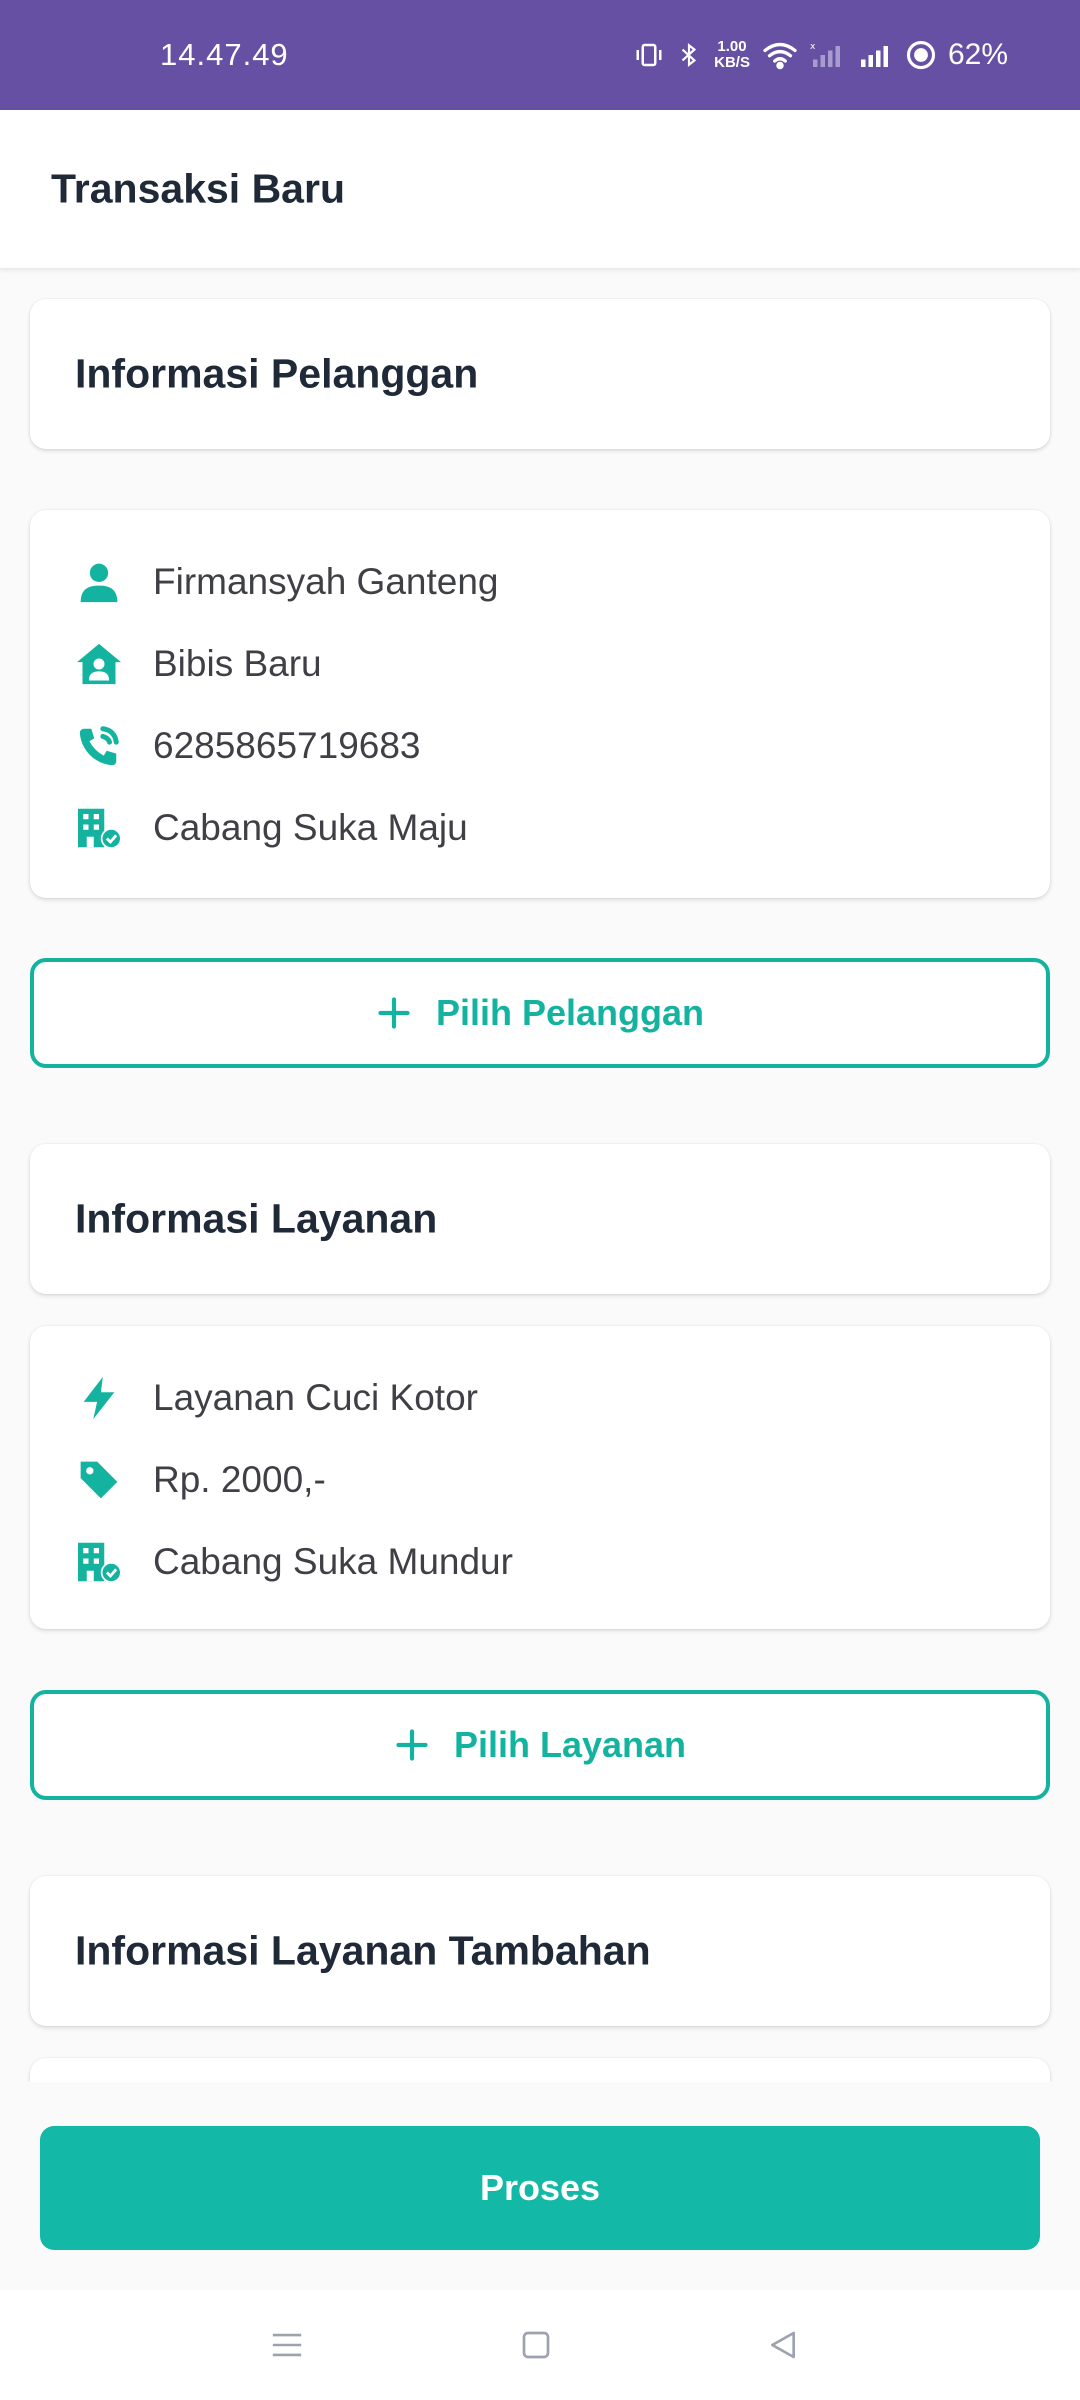 The height and width of the screenshot is (2400, 1080). What do you see at coordinates (813, 47) in the screenshot?
I see `svg-text: x` at bounding box center [813, 47].